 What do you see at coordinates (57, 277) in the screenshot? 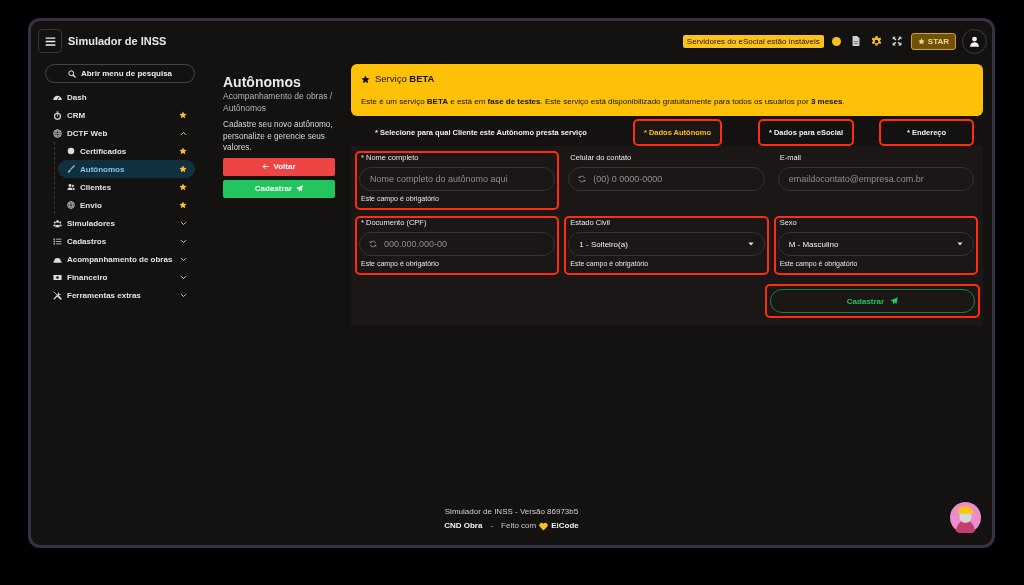
I see `banknote-icon` at bounding box center [57, 277].